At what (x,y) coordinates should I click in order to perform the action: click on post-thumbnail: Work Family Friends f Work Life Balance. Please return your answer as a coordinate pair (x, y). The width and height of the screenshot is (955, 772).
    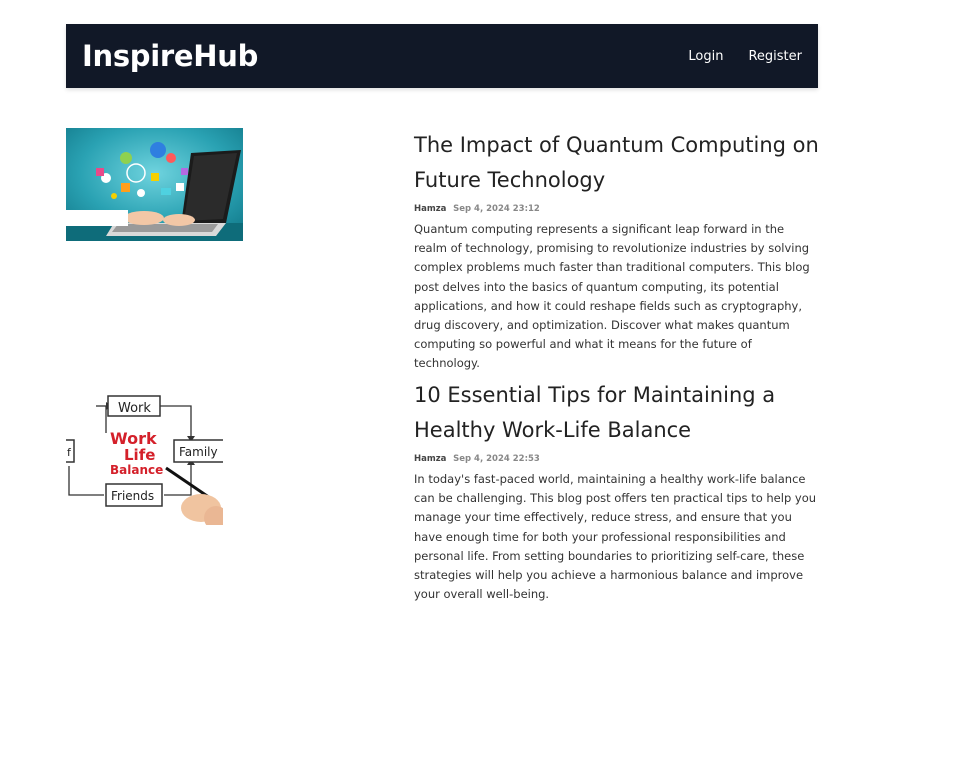
    Looking at the image, I should click on (144, 451).